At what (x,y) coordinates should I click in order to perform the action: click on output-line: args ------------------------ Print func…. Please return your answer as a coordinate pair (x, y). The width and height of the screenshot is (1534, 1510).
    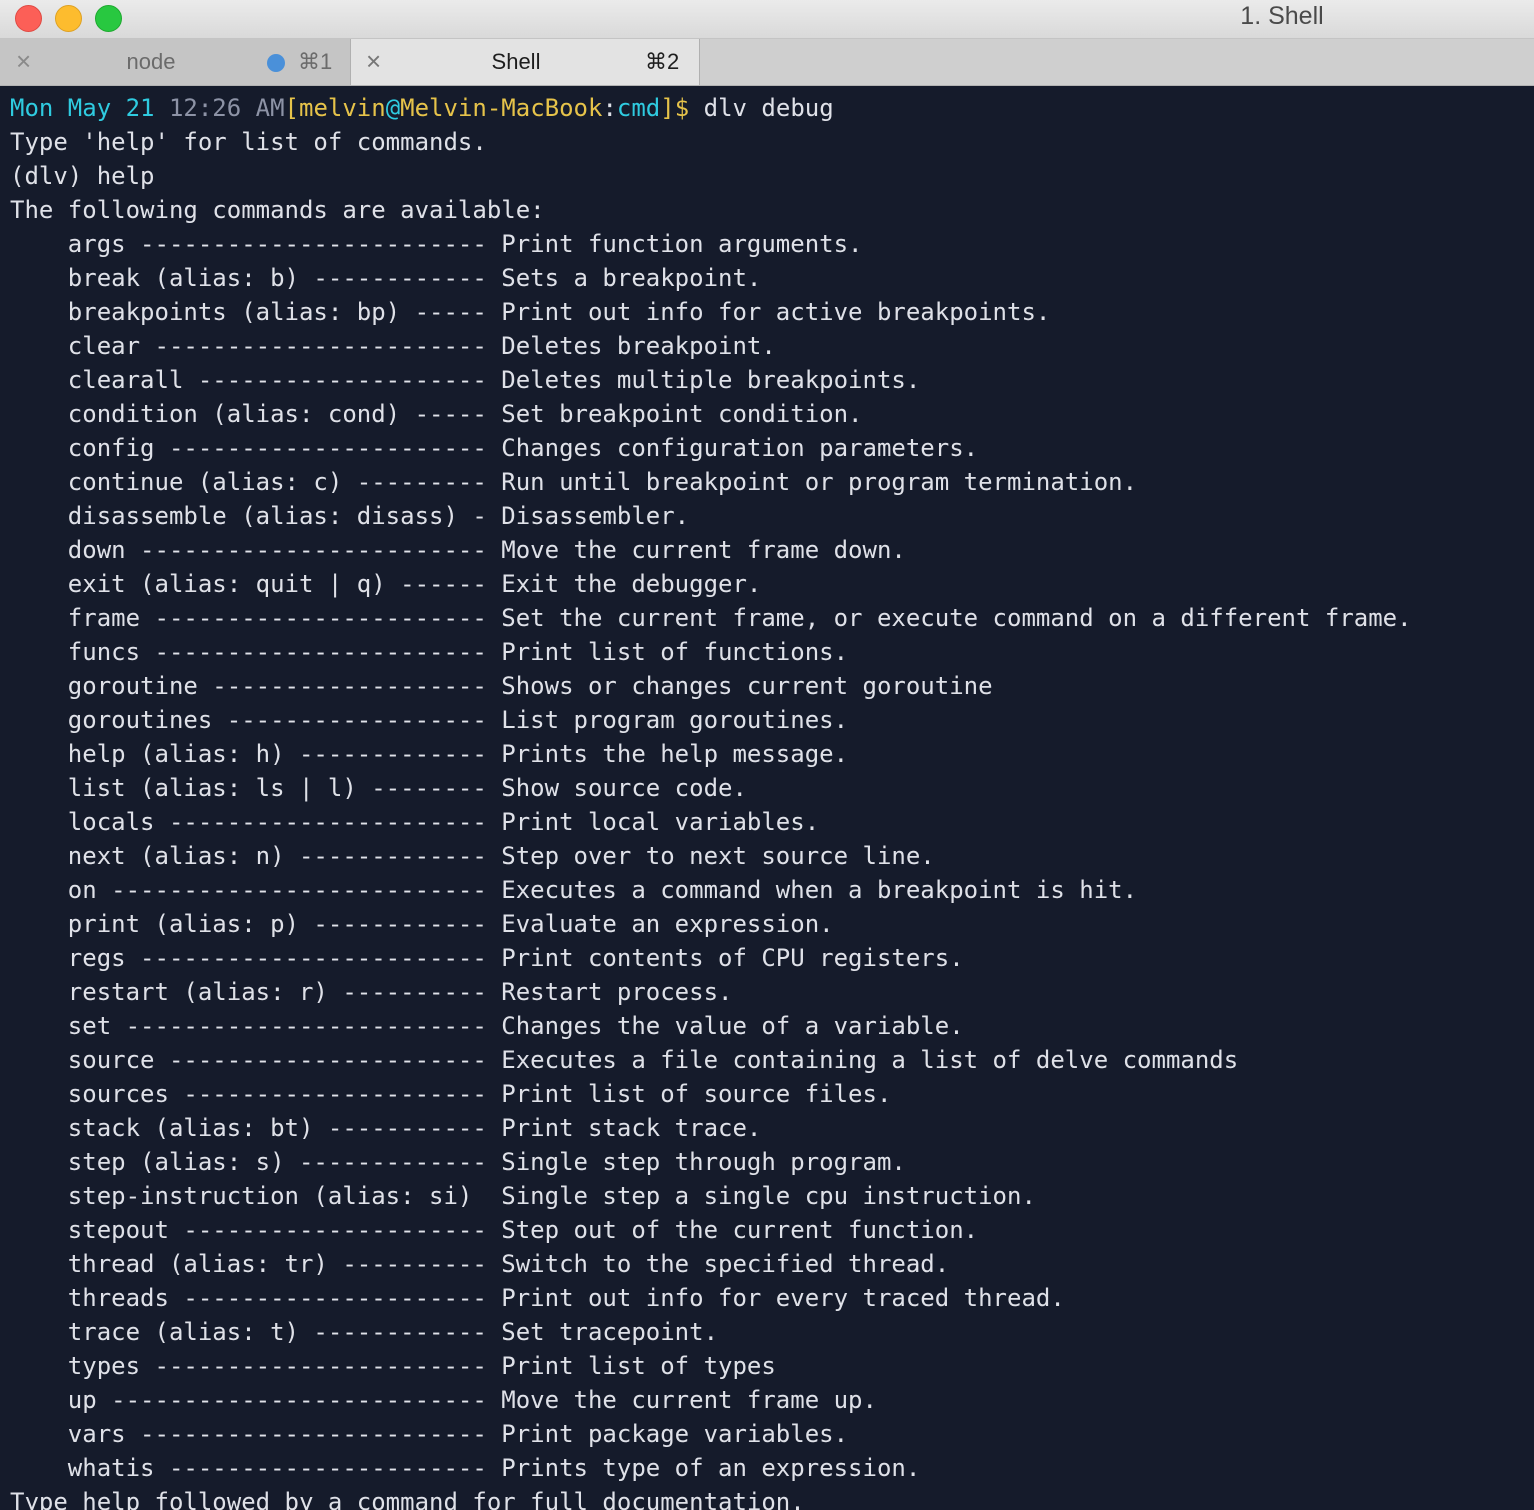
    Looking at the image, I should click on (436, 244).